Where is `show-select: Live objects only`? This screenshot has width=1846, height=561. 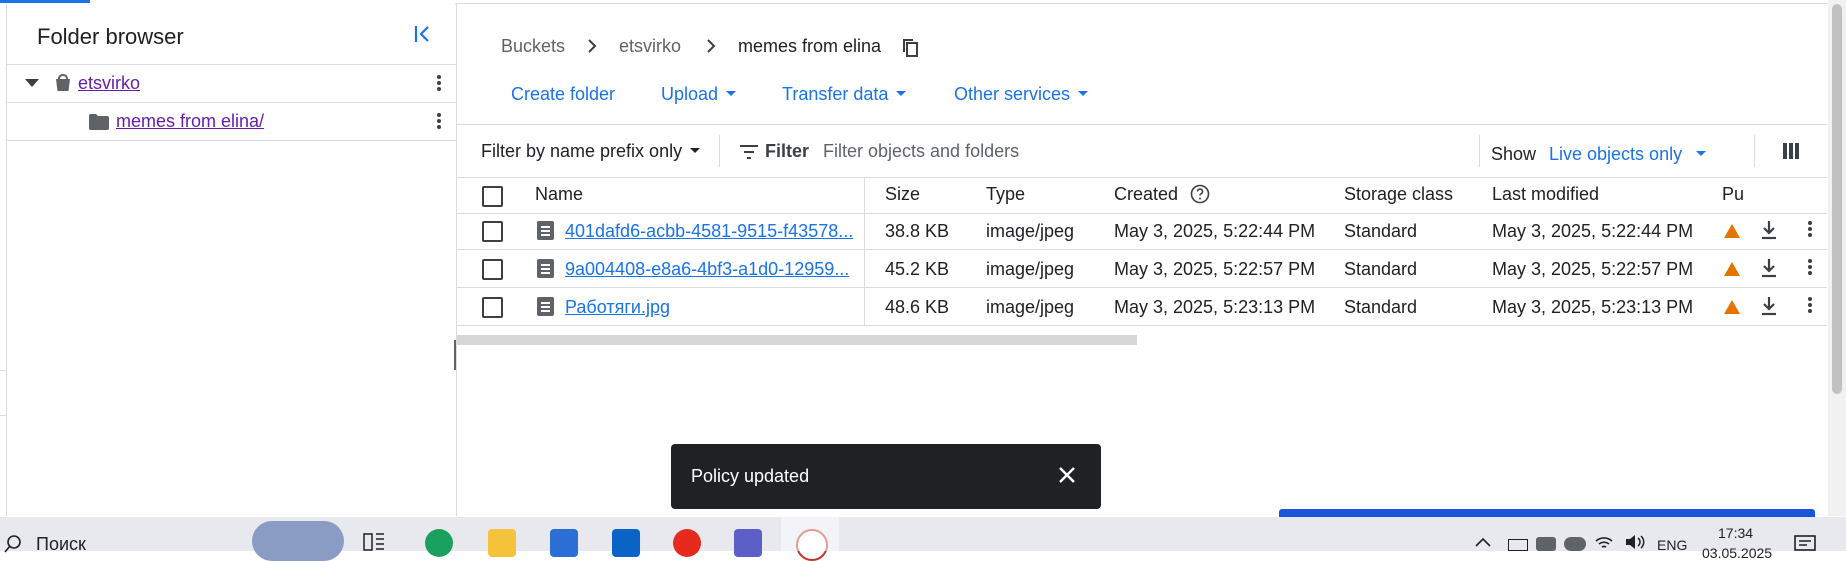
show-select: Live objects only is located at coordinates (1628, 154).